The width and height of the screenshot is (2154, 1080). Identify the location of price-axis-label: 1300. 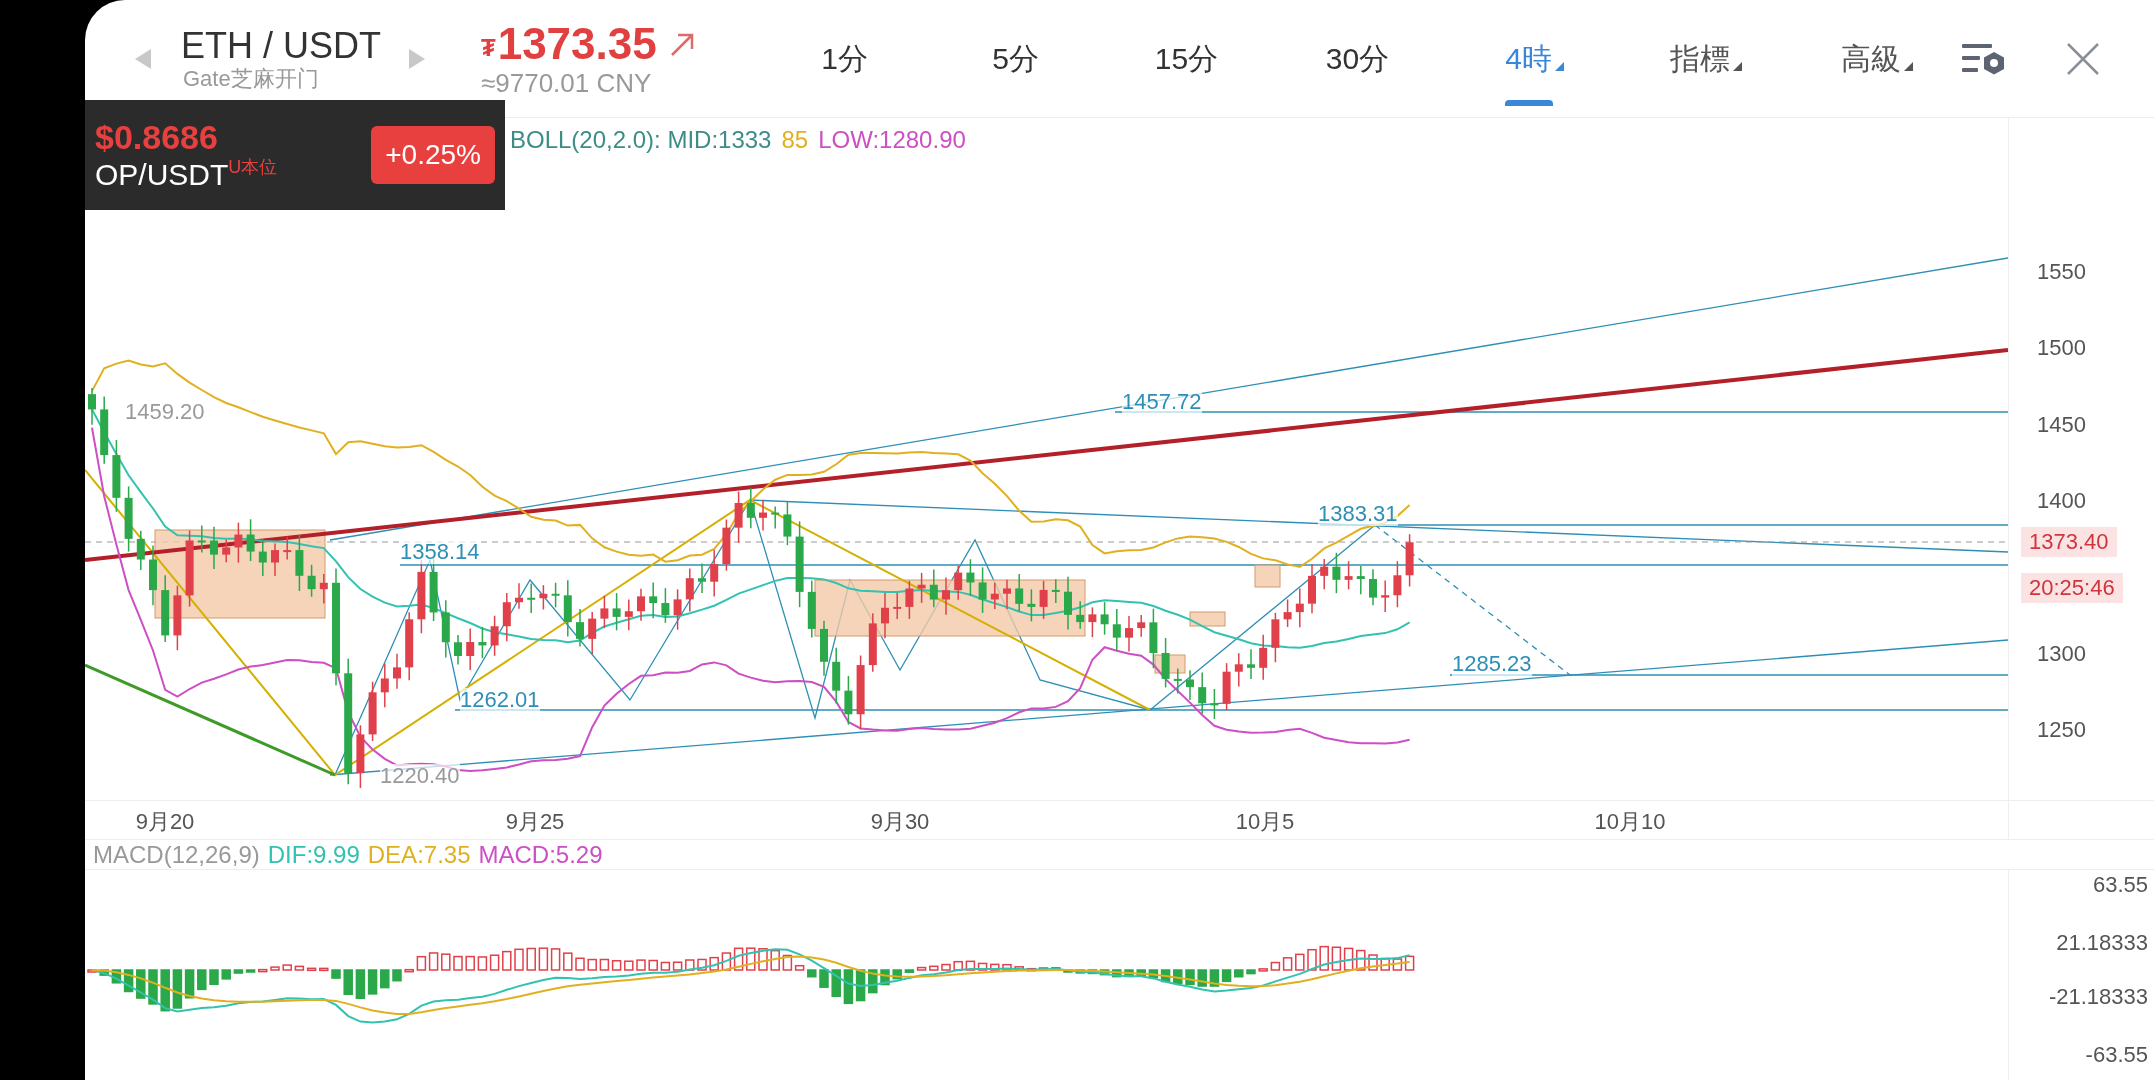
(2061, 653).